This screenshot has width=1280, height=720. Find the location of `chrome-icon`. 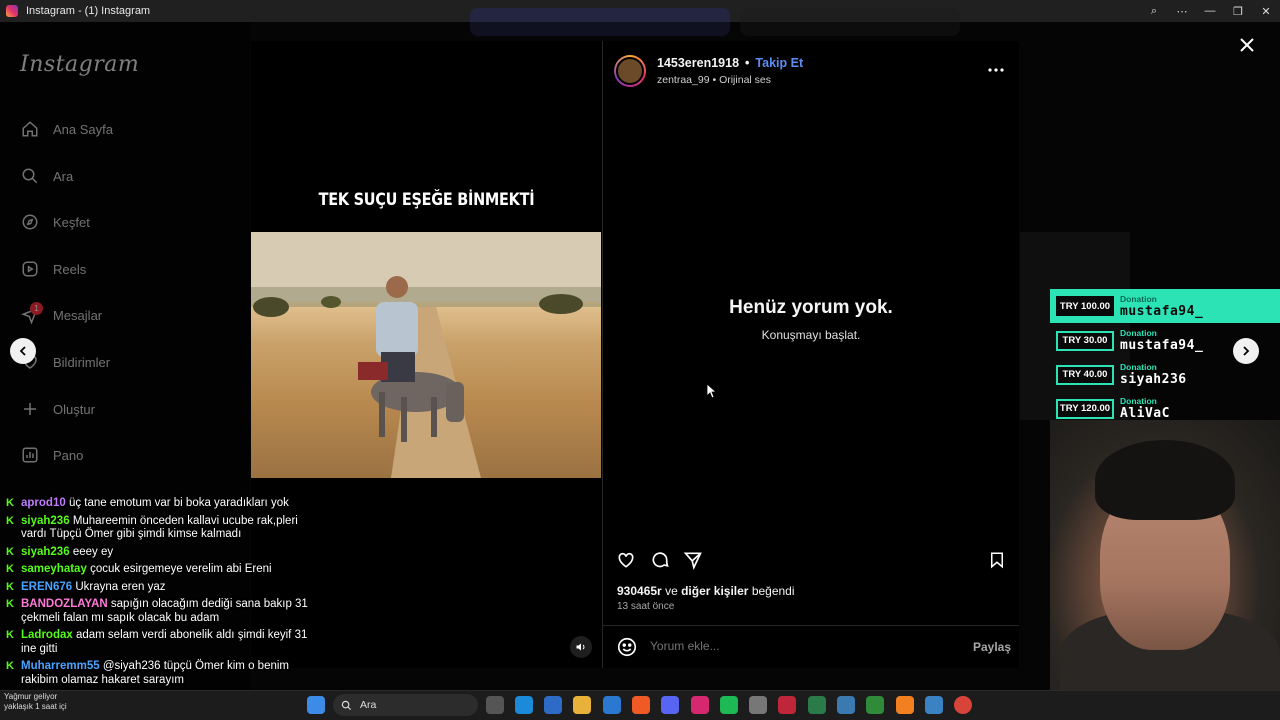

chrome-icon is located at coordinates (963, 705).